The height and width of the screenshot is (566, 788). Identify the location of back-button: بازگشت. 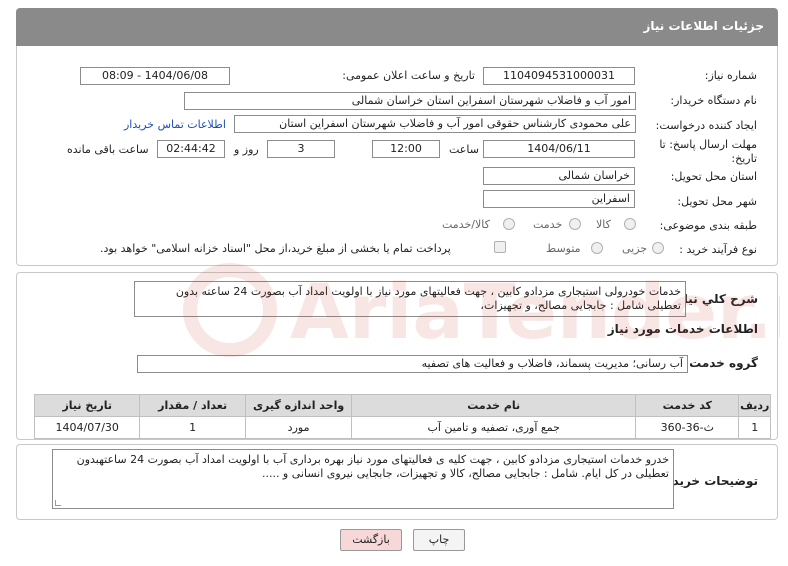
(371, 540).